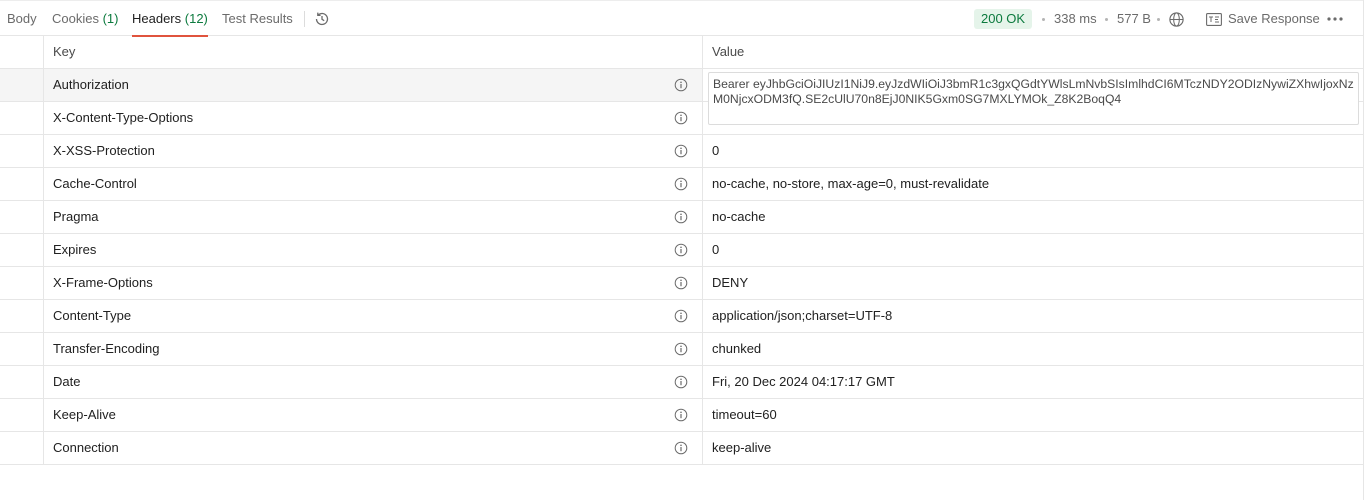  Describe the element at coordinates (737, 348) in the screenshot. I see `header-value: chunked` at that location.